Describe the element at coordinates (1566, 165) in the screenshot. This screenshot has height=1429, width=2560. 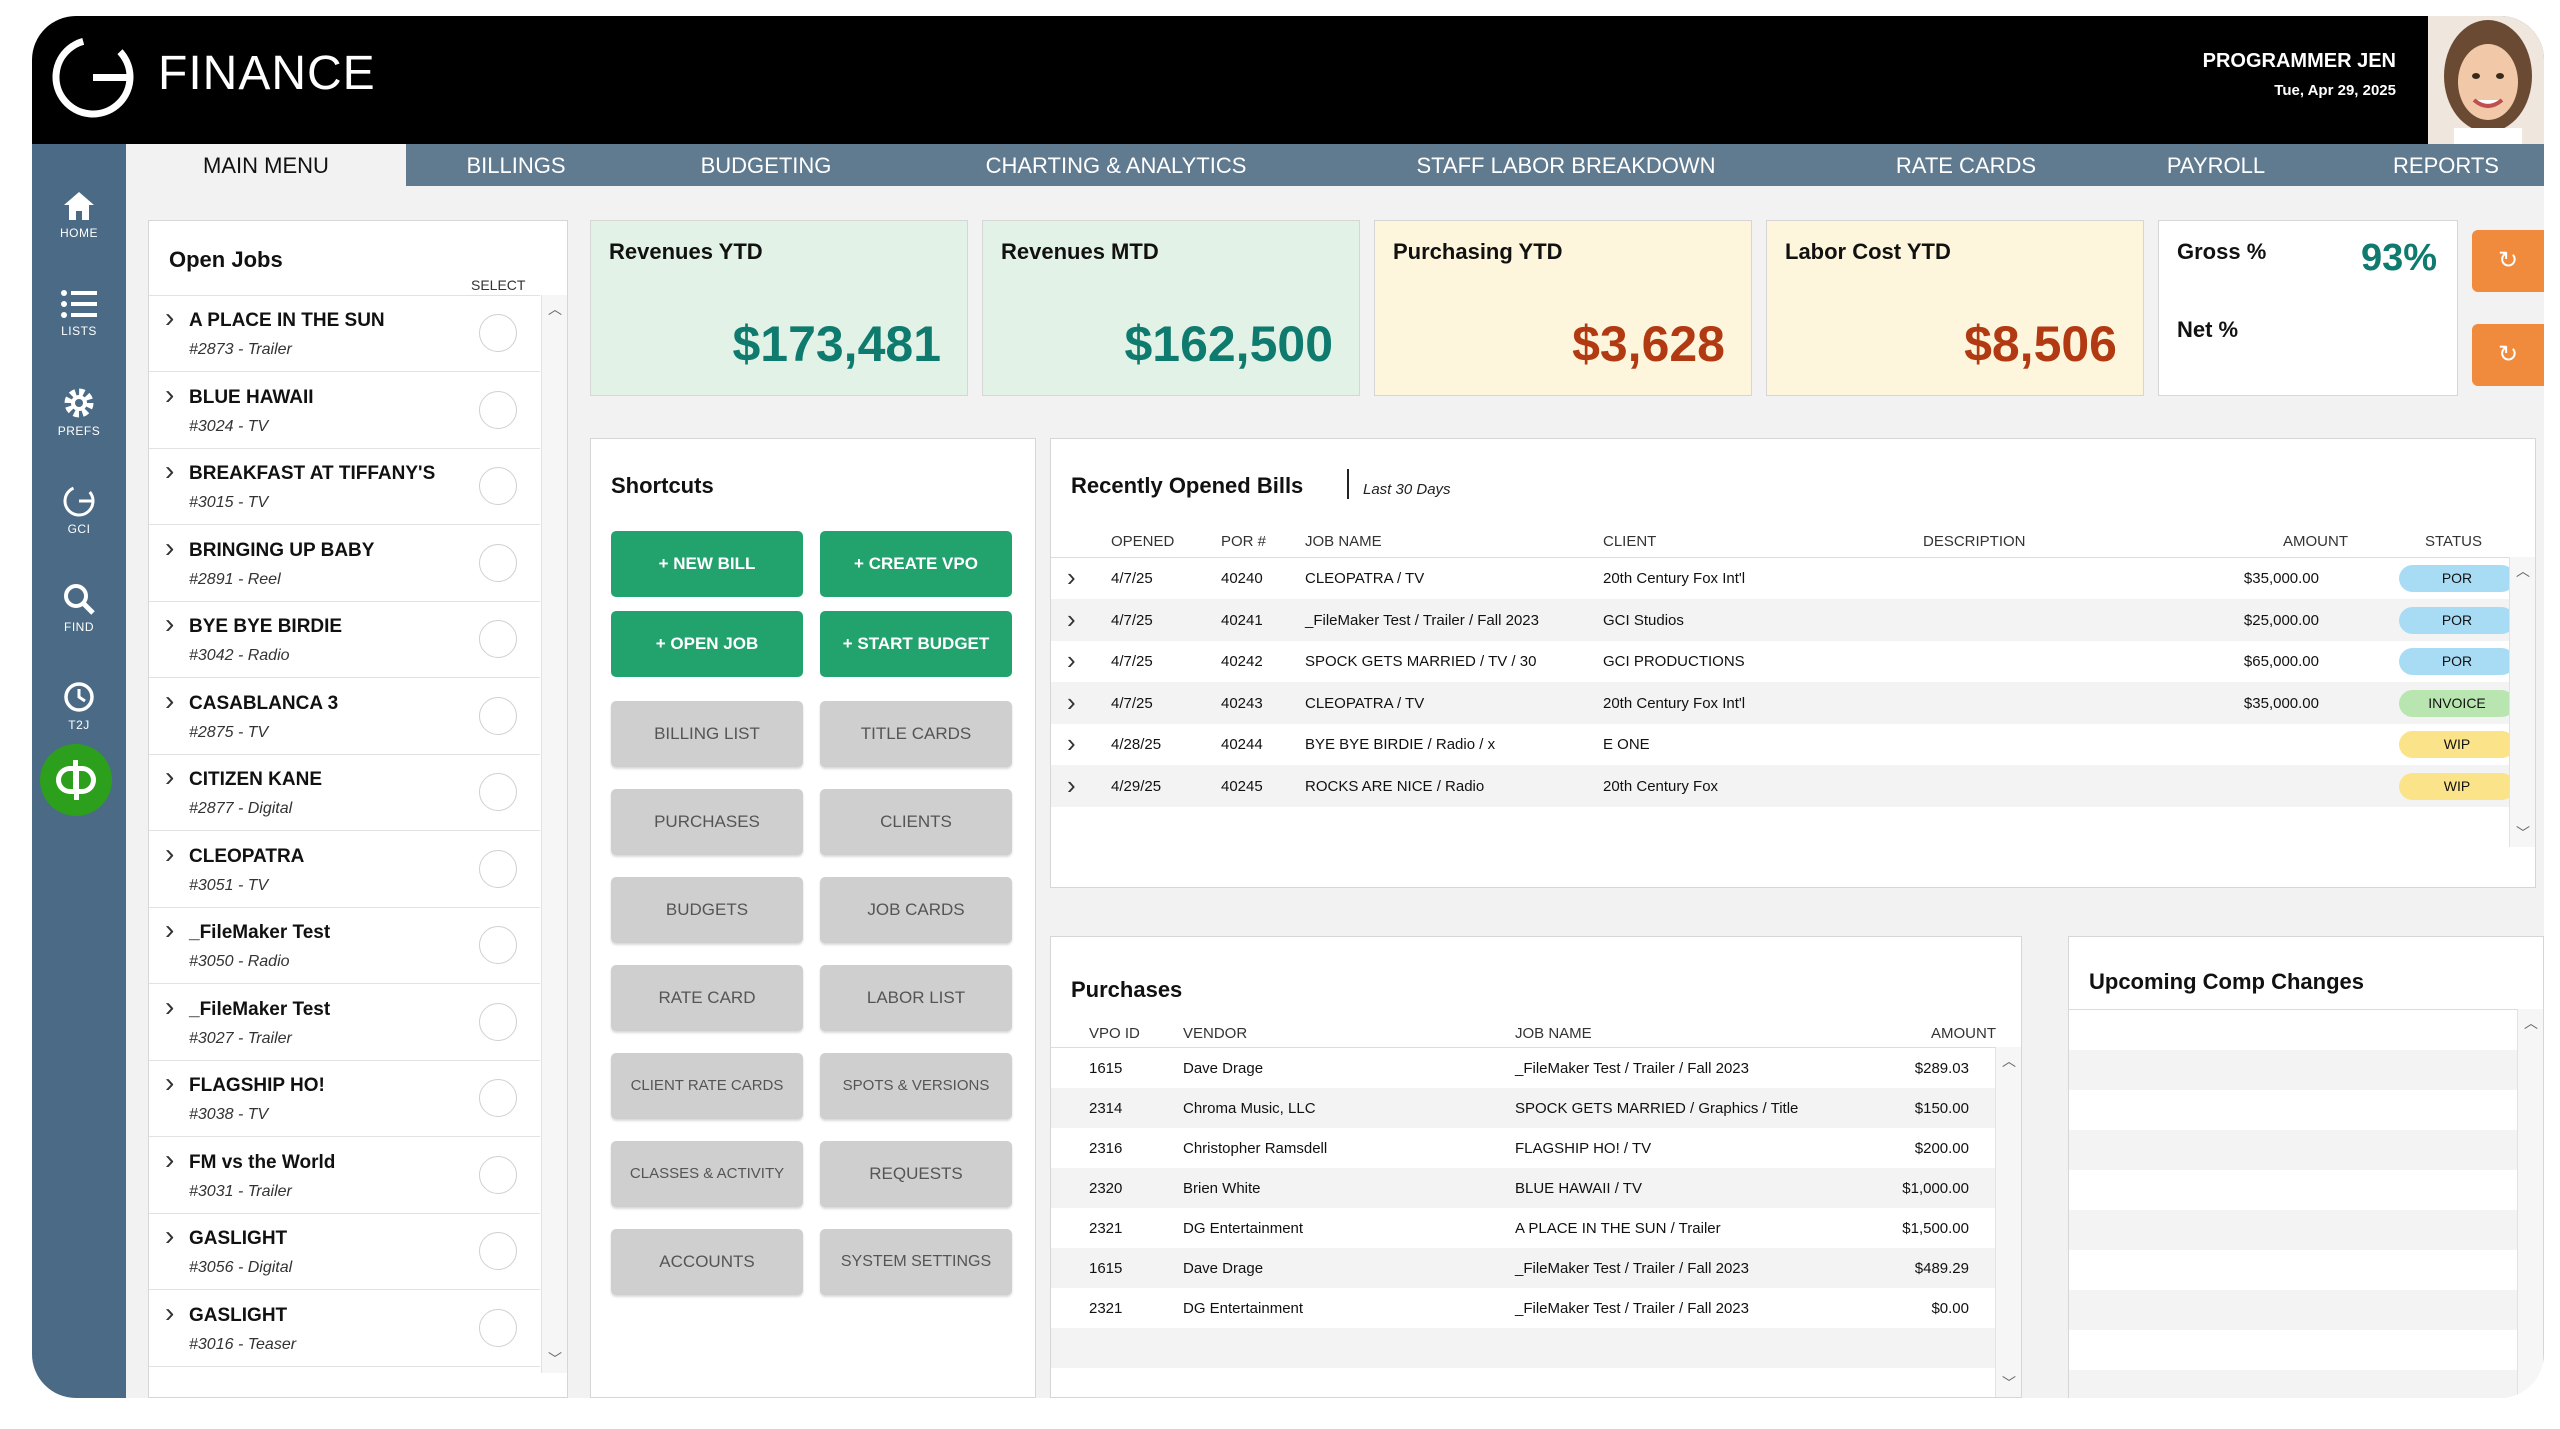
I see `tab-staff-labor-breakdown: STAFF LABOR BREAKDOWN` at that location.